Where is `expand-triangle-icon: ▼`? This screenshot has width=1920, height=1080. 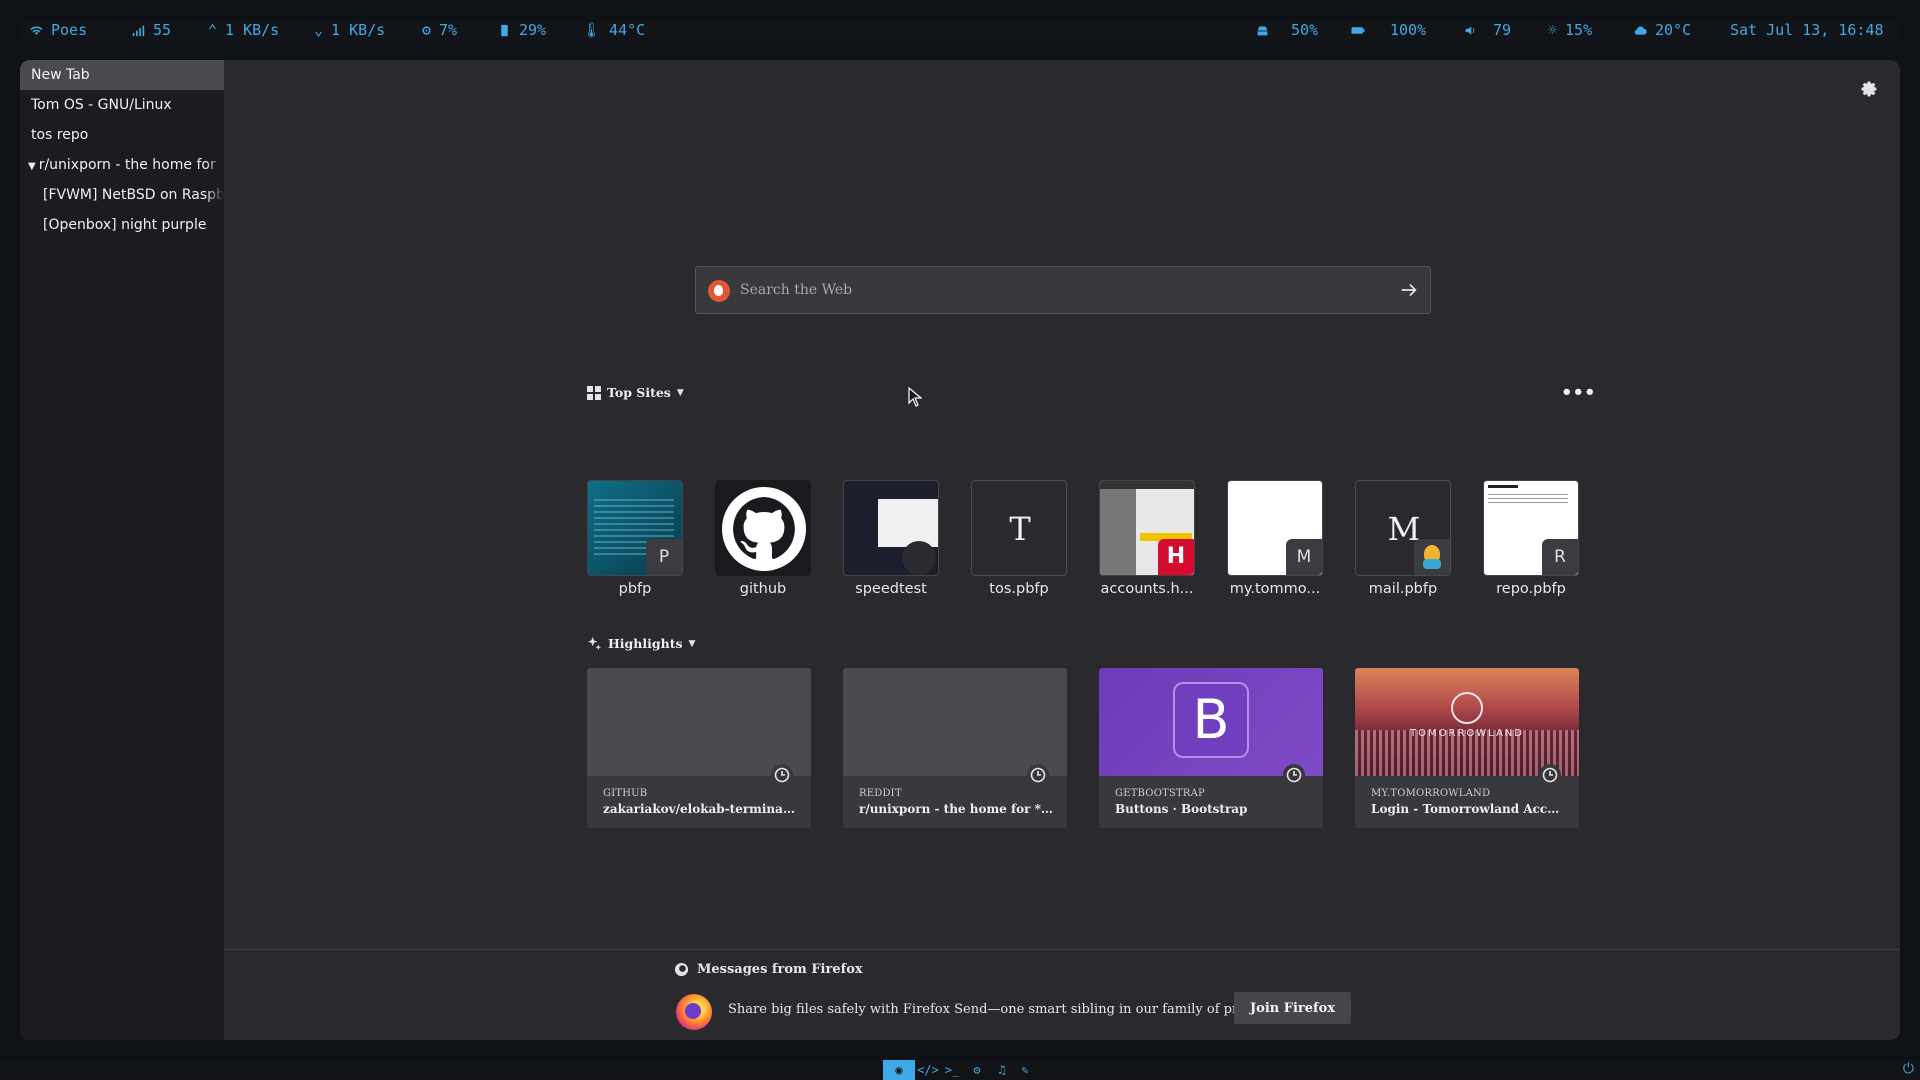 expand-triangle-icon: ▼ is located at coordinates (32, 166).